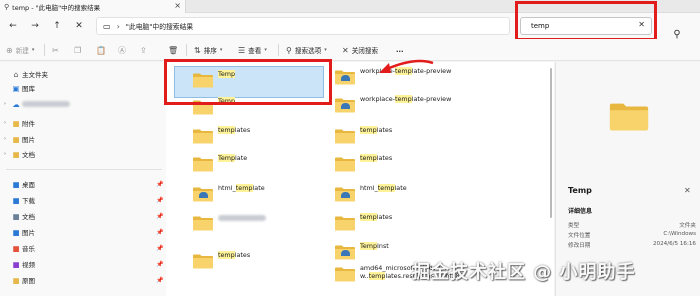  Describe the element at coordinates (524, 272) in the screenshot. I see `watermark: 掘金技术社区 @ 小明助手` at that location.